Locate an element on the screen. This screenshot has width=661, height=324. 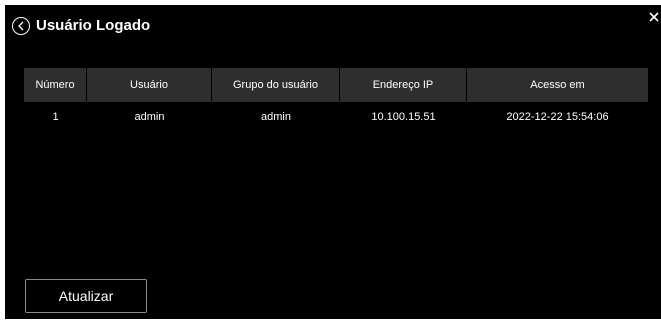
column-header-ip-address: Endereço IP is located at coordinates (403, 85).